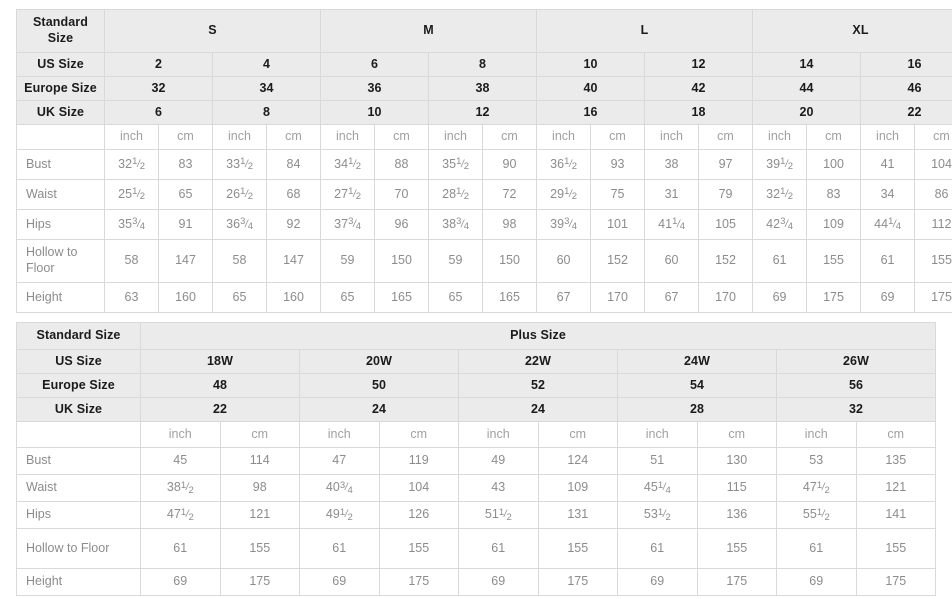 This screenshot has width=952, height=599. I want to click on plus-measurement-value: 551/2, so click(816, 515).